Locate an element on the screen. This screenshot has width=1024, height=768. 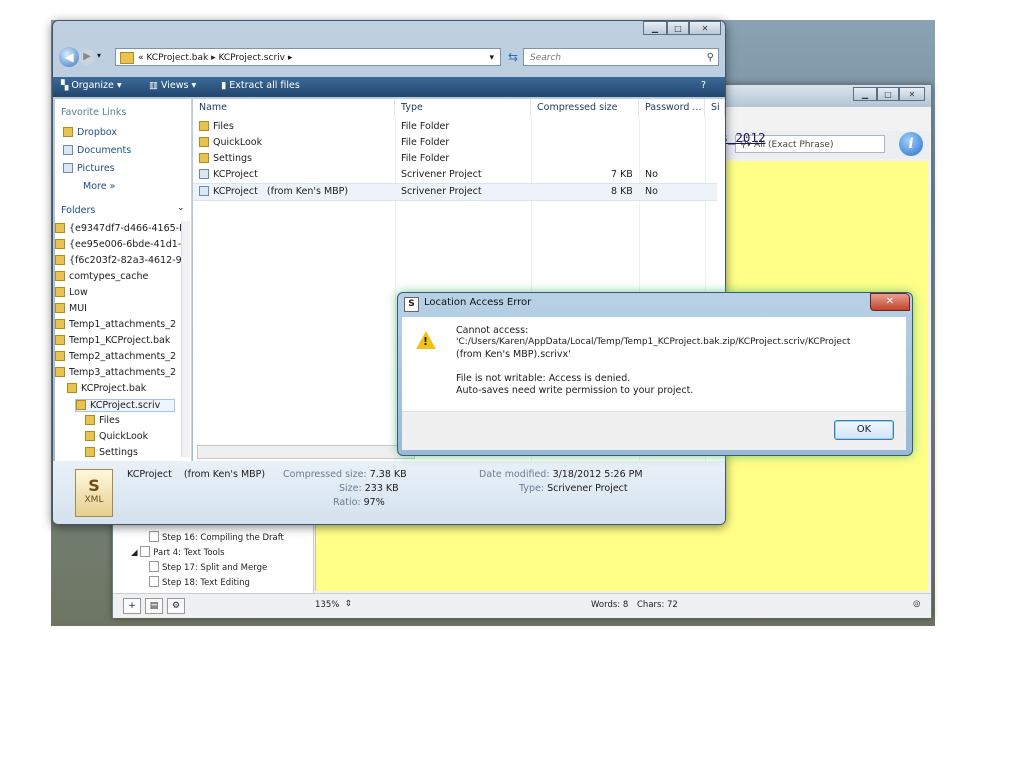
ok-button: OK is located at coordinates (864, 430).